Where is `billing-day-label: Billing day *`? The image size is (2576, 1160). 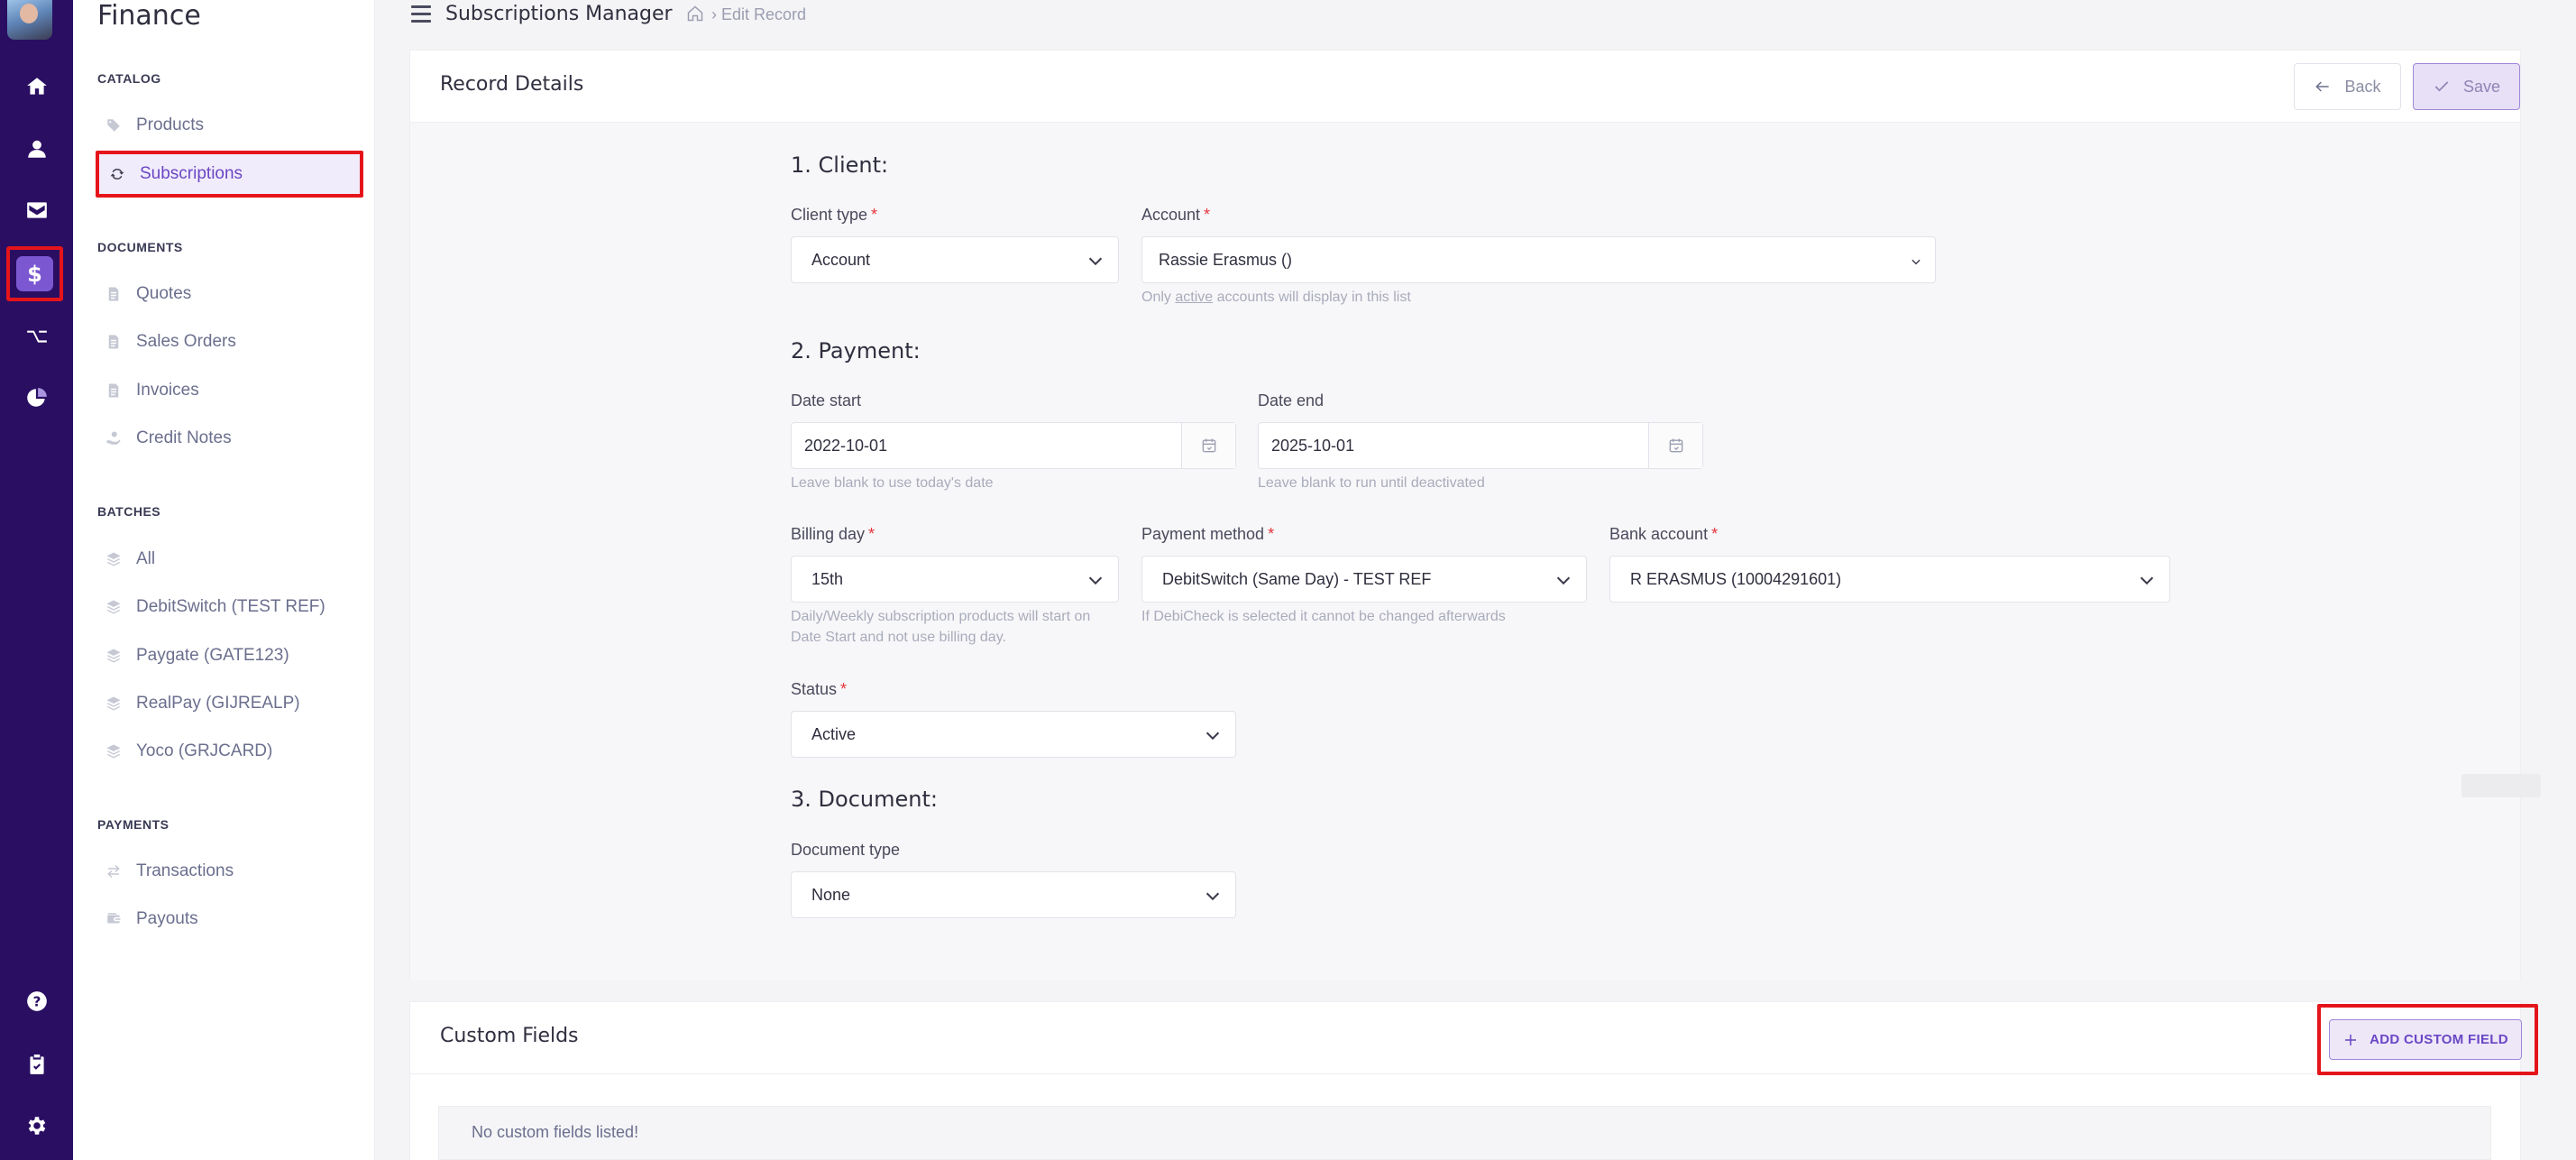 billing-day-label: Billing day * is located at coordinates (833, 534).